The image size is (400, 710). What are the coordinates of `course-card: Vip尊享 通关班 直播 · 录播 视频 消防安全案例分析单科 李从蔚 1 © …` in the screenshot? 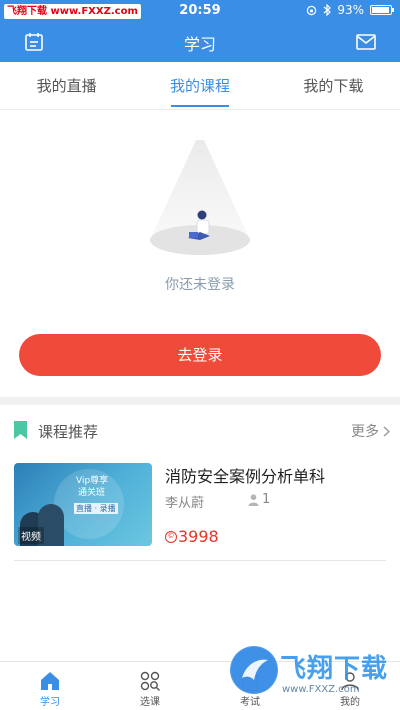 It's located at (200, 508).